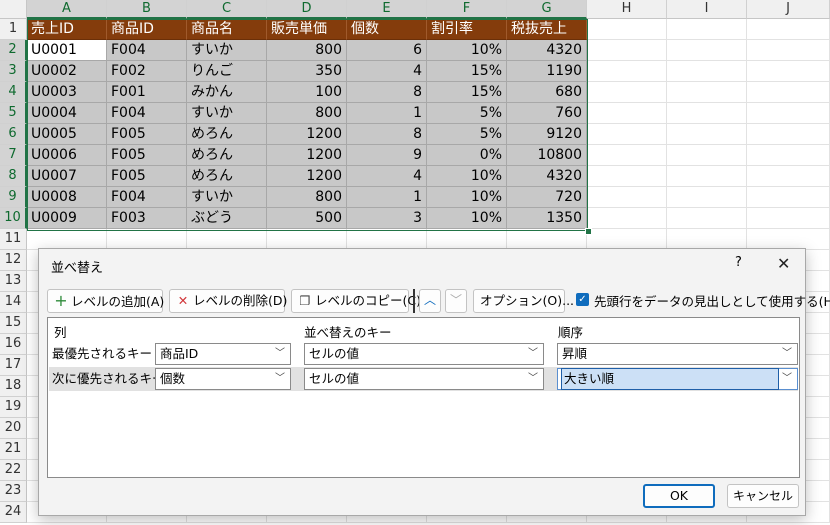  I want to click on column-select: 個数 ﹀, so click(223, 379).